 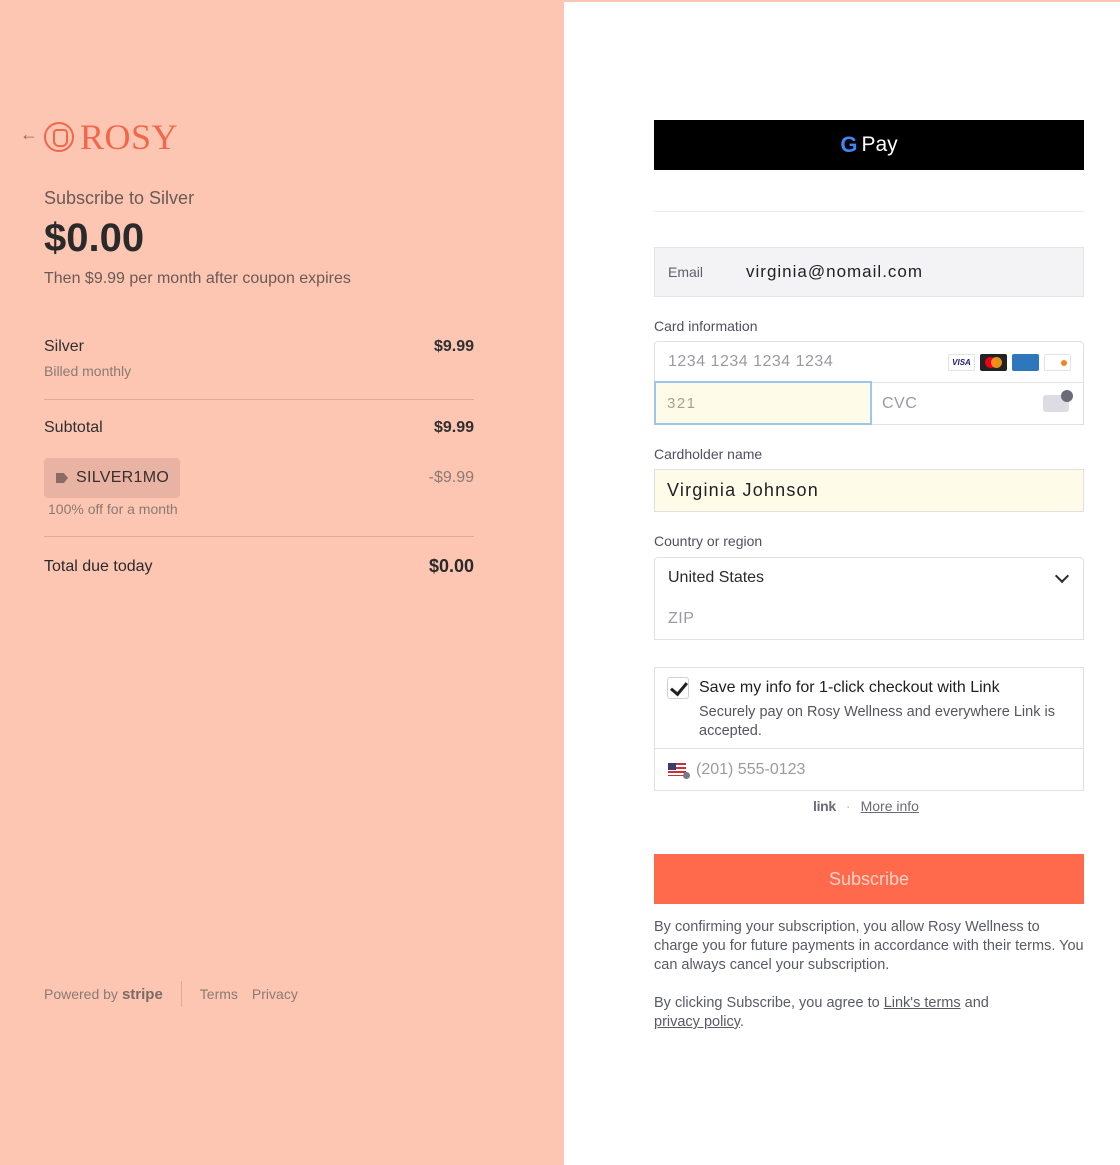 What do you see at coordinates (98, 566) in the screenshot?
I see `total-label: Total due today` at bounding box center [98, 566].